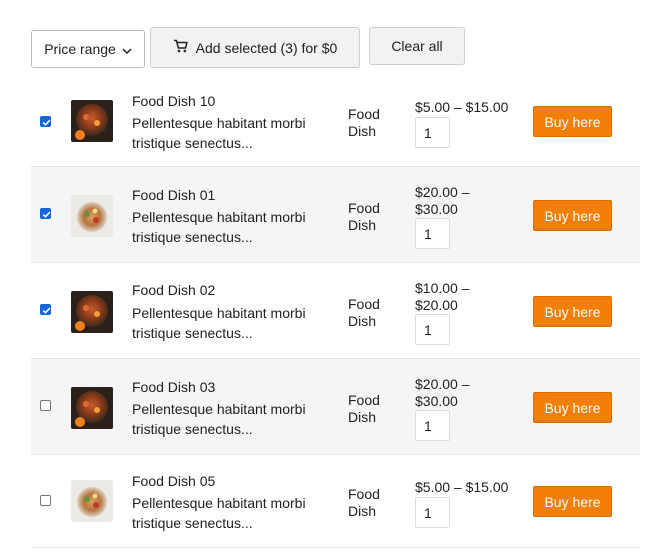 This screenshot has width=662, height=556. I want to click on price-range-dropdown: Price range, so click(88, 49).